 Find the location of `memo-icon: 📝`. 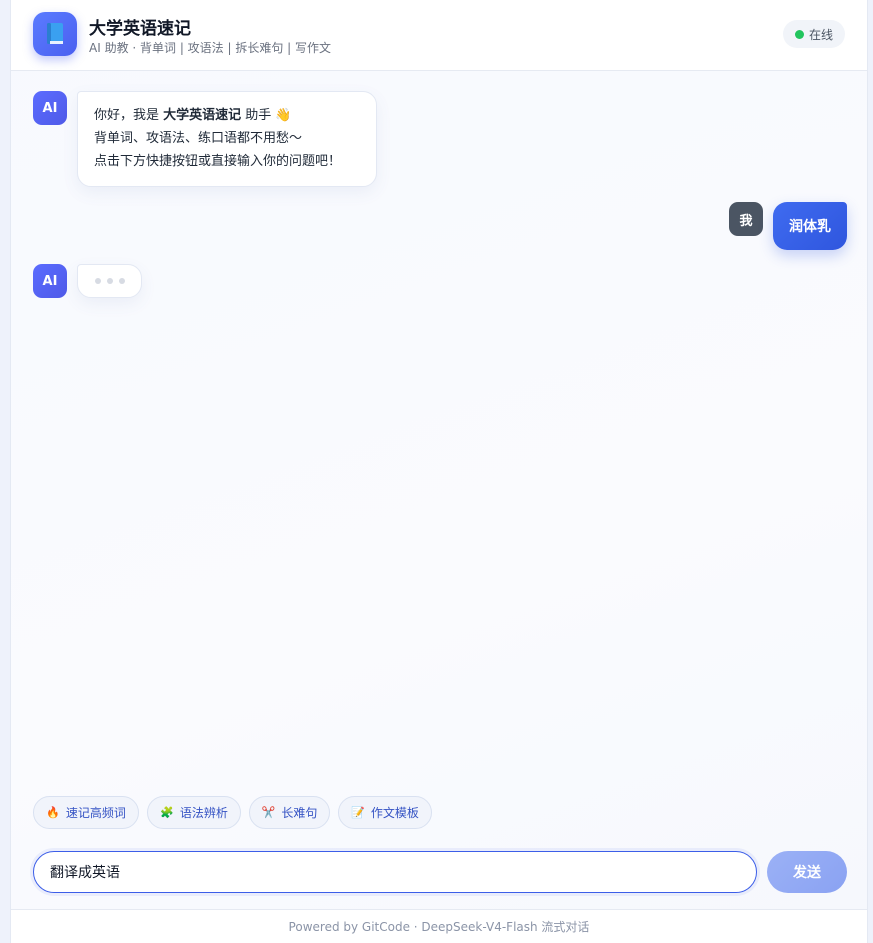

memo-icon: 📝 is located at coordinates (358, 812).